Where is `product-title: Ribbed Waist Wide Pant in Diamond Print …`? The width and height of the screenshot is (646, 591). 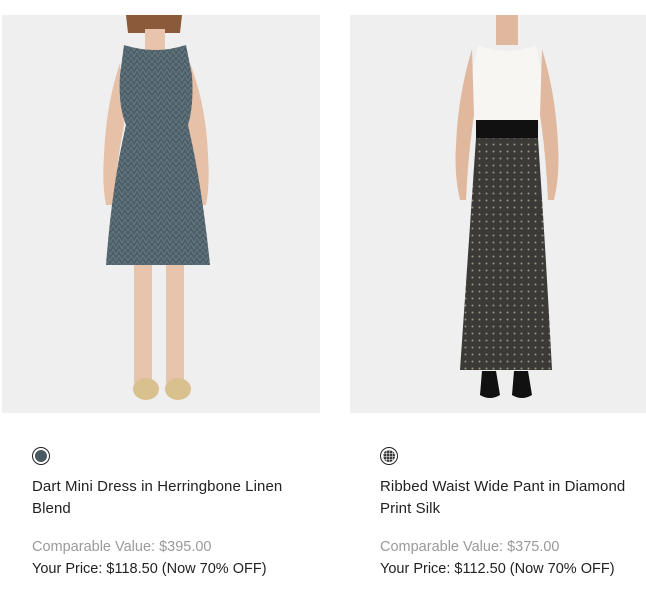
product-title: Ribbed Waist Wide Pant in Diamond Print … is located at coordinates (513, 498).